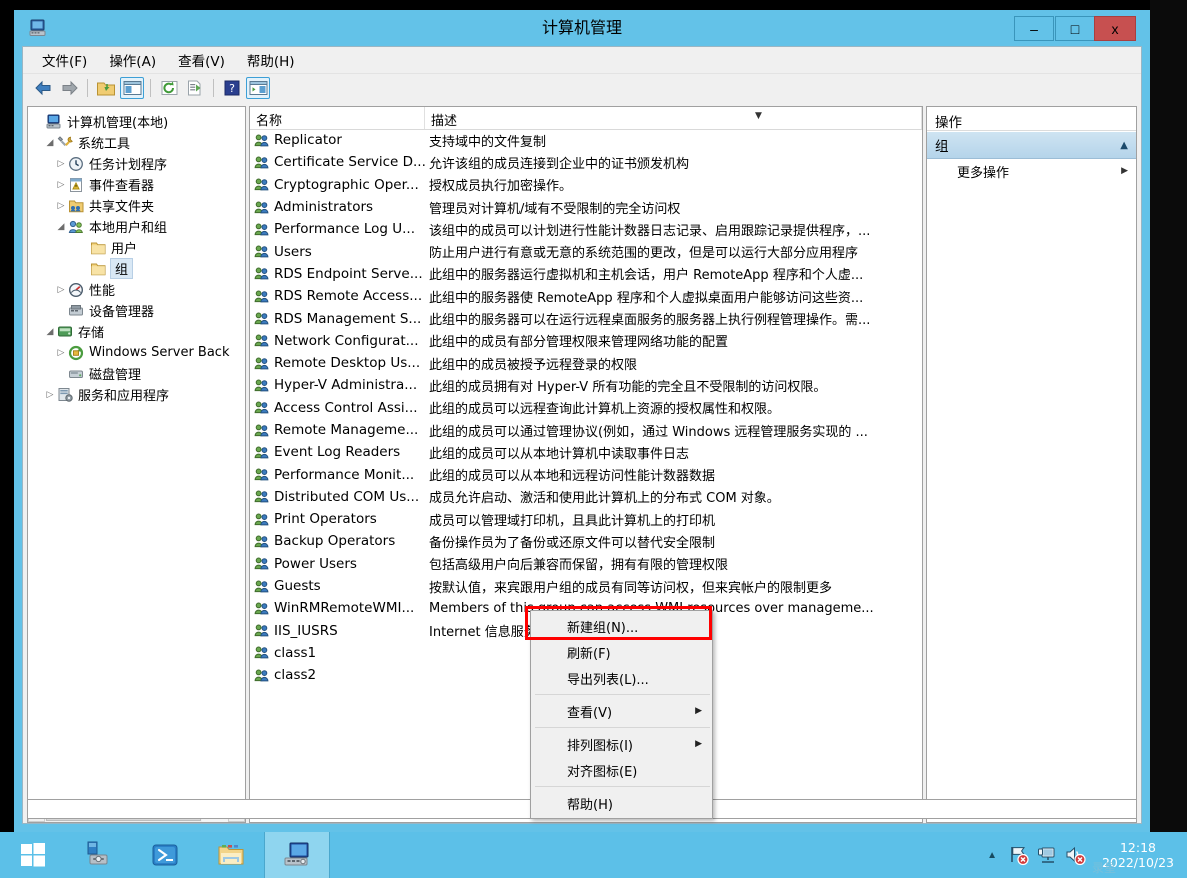 The height and width of the screenshot is (878, 1187). Describe the element at coordinates (586, 185) in the screenshot. I see `table-row: Cryptographic Oper... 授权成员执行加密操作。` at that location.